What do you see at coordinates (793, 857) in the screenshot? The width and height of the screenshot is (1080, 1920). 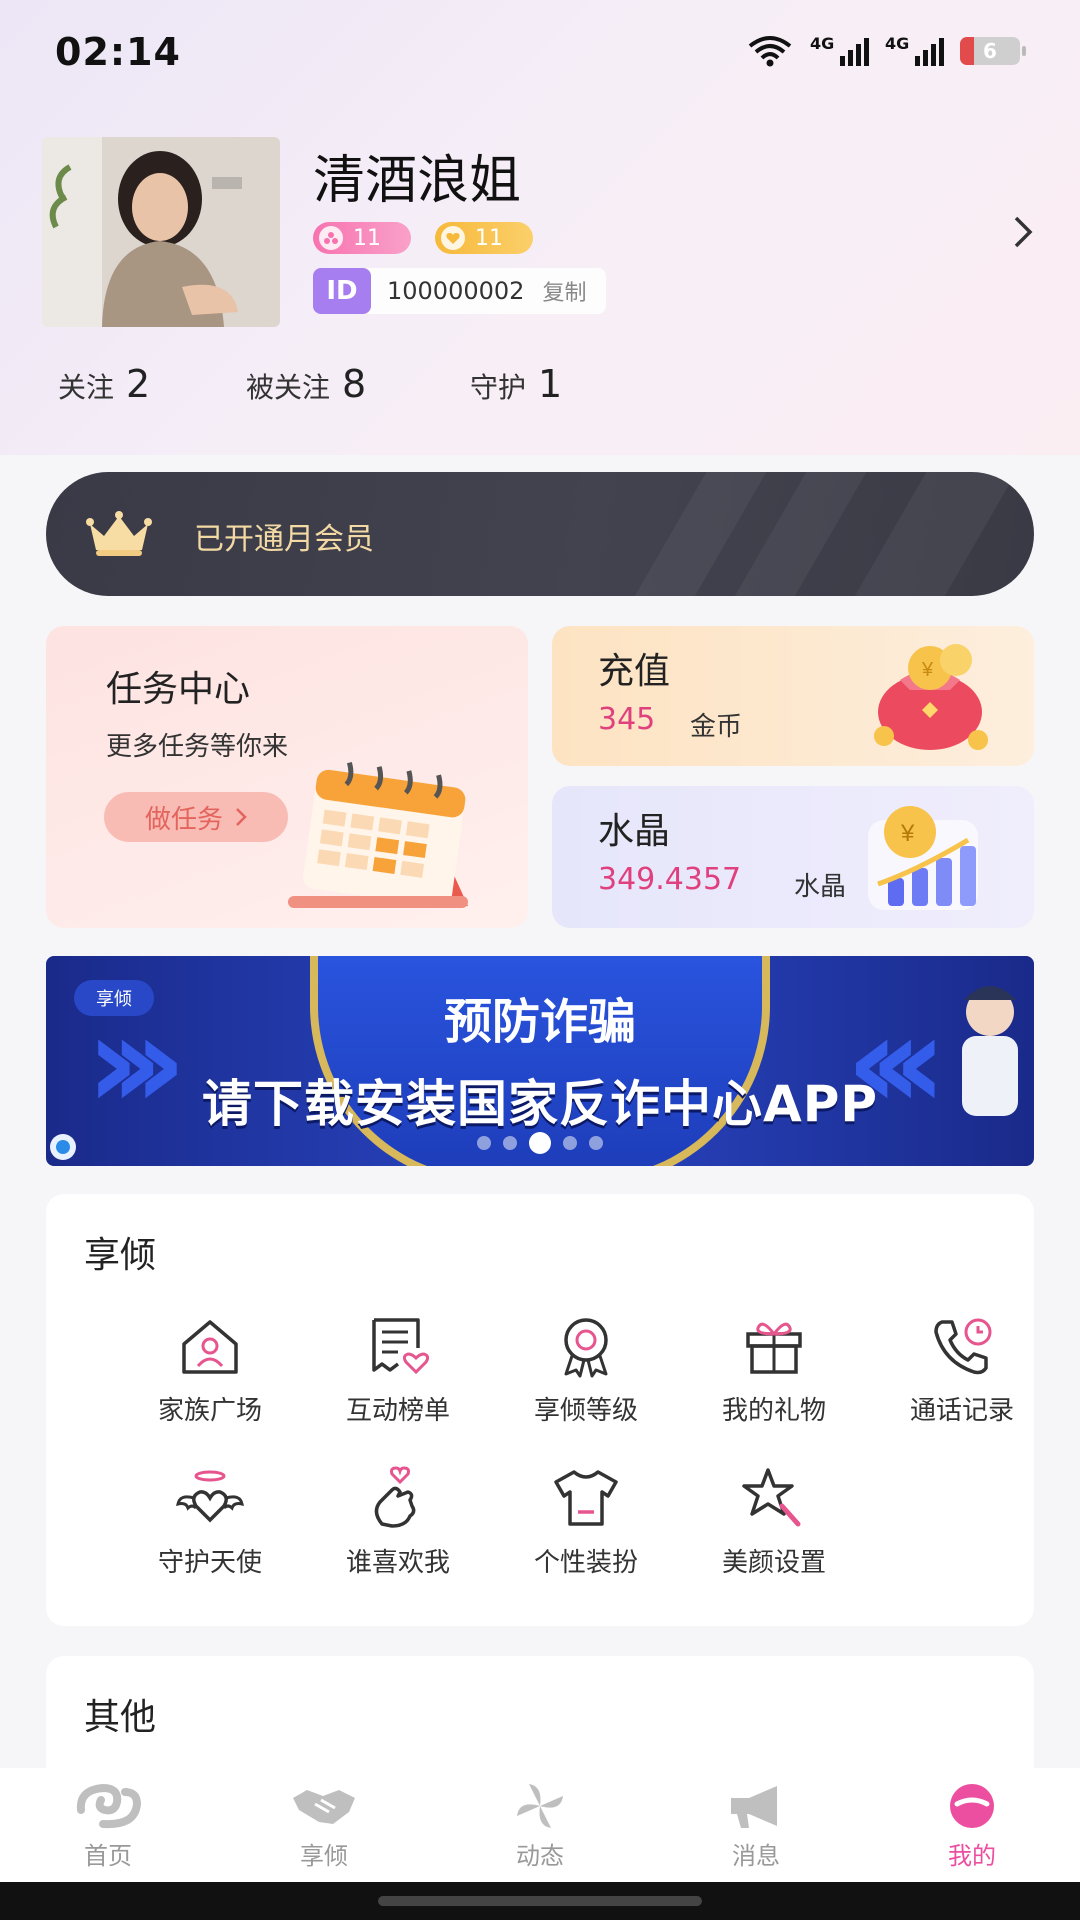 I see `crystal-card: 水晶 349.4357 水晶 ¥` at bounding box center [793, 857].